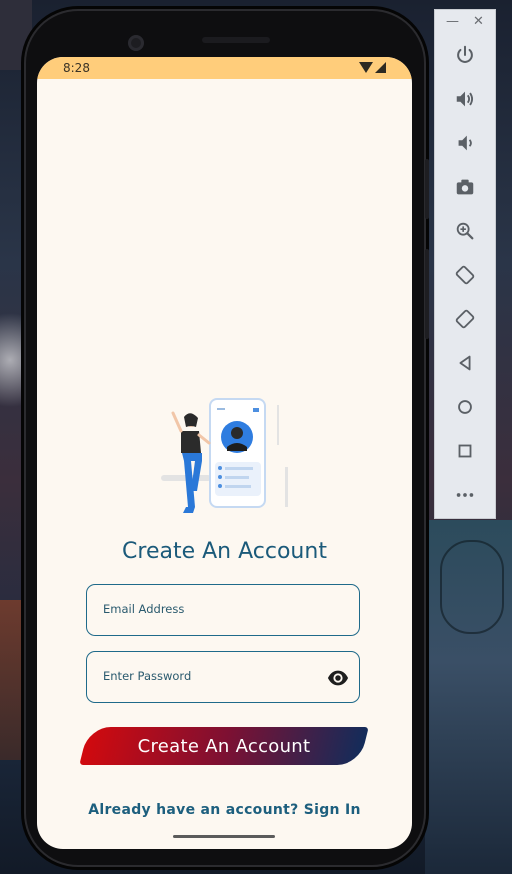  I want to click on show-password-icon, so click(338, 678).